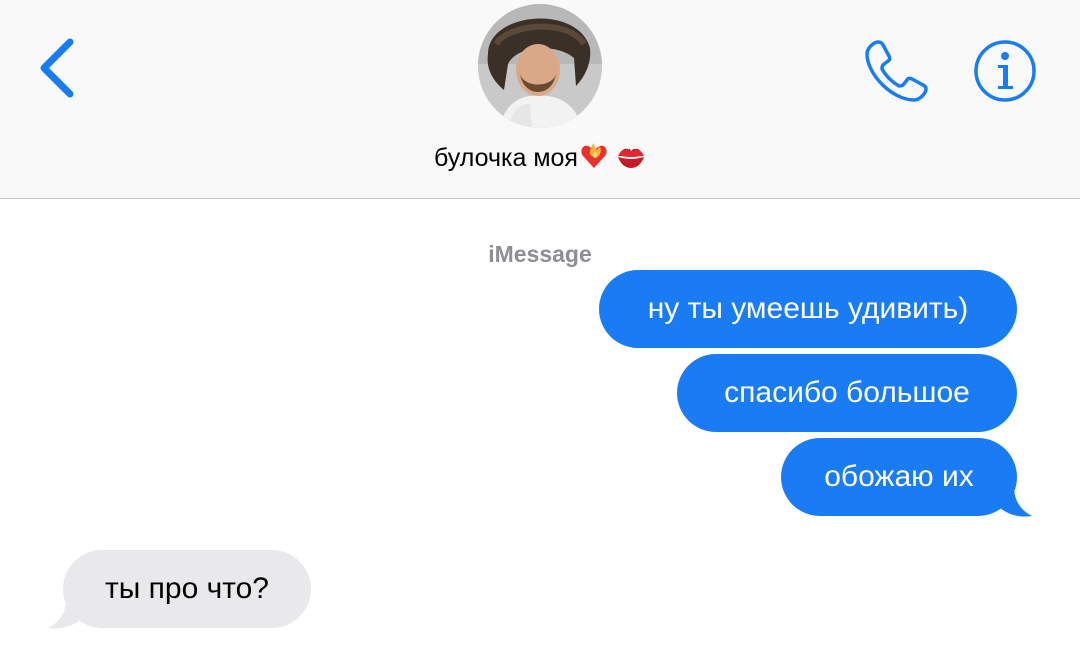  I want to click on kiss-mark-emoji, so click(631, 160).